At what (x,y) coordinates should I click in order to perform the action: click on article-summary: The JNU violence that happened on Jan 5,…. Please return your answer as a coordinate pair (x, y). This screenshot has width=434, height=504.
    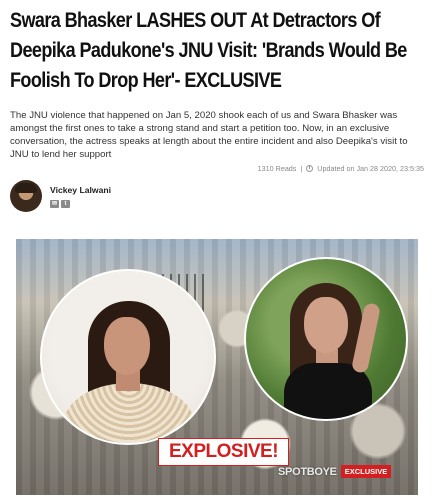
    Looking at the image, I should click on (209, 135).